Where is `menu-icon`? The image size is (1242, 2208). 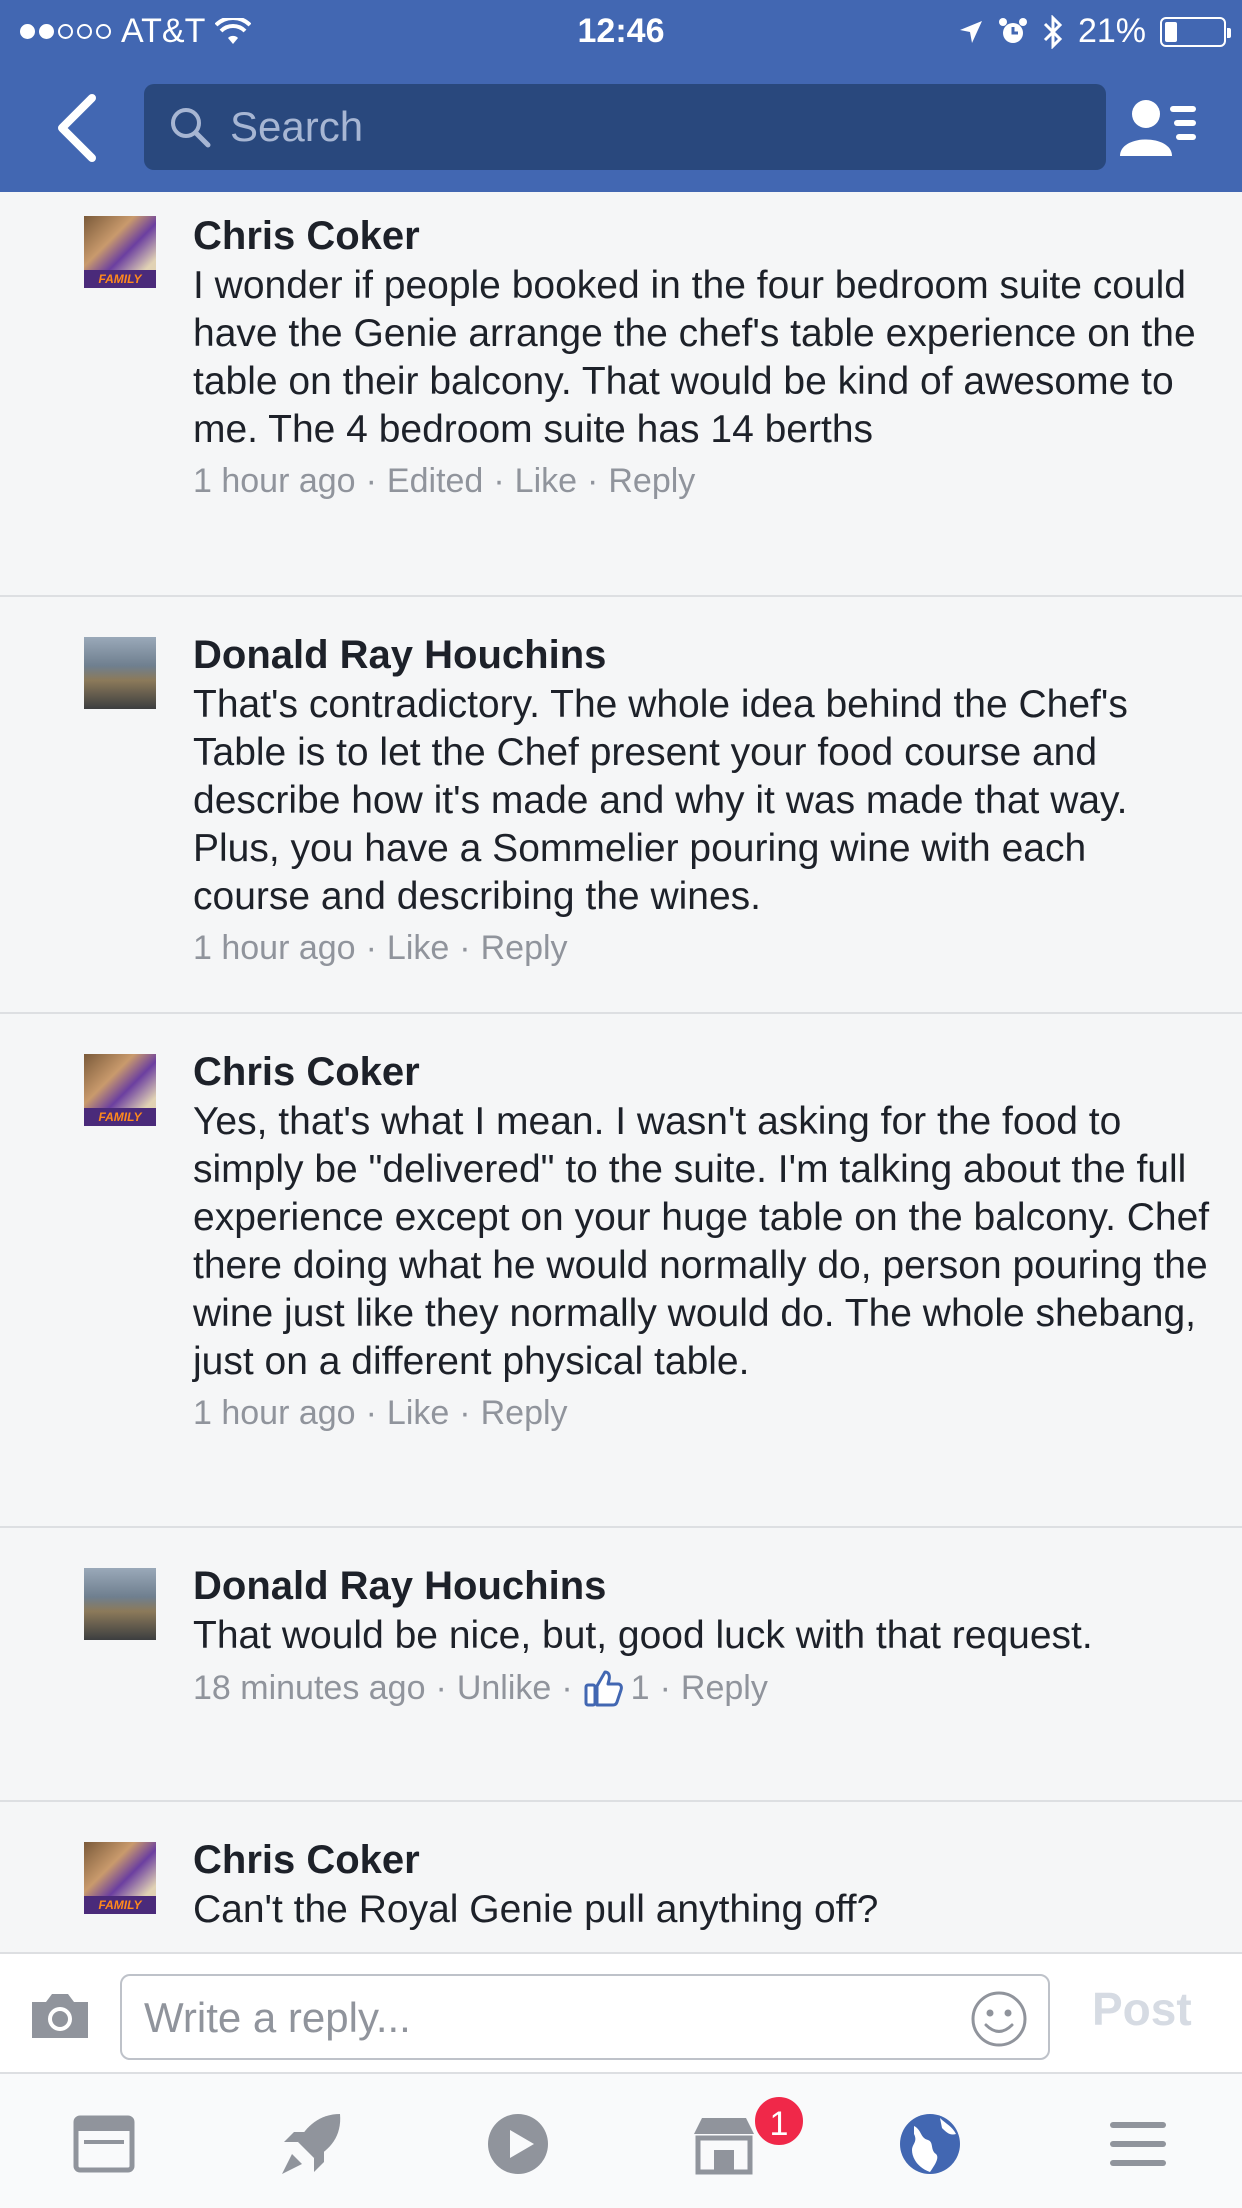 menu-icon is located at coordinates (1138, 2144).